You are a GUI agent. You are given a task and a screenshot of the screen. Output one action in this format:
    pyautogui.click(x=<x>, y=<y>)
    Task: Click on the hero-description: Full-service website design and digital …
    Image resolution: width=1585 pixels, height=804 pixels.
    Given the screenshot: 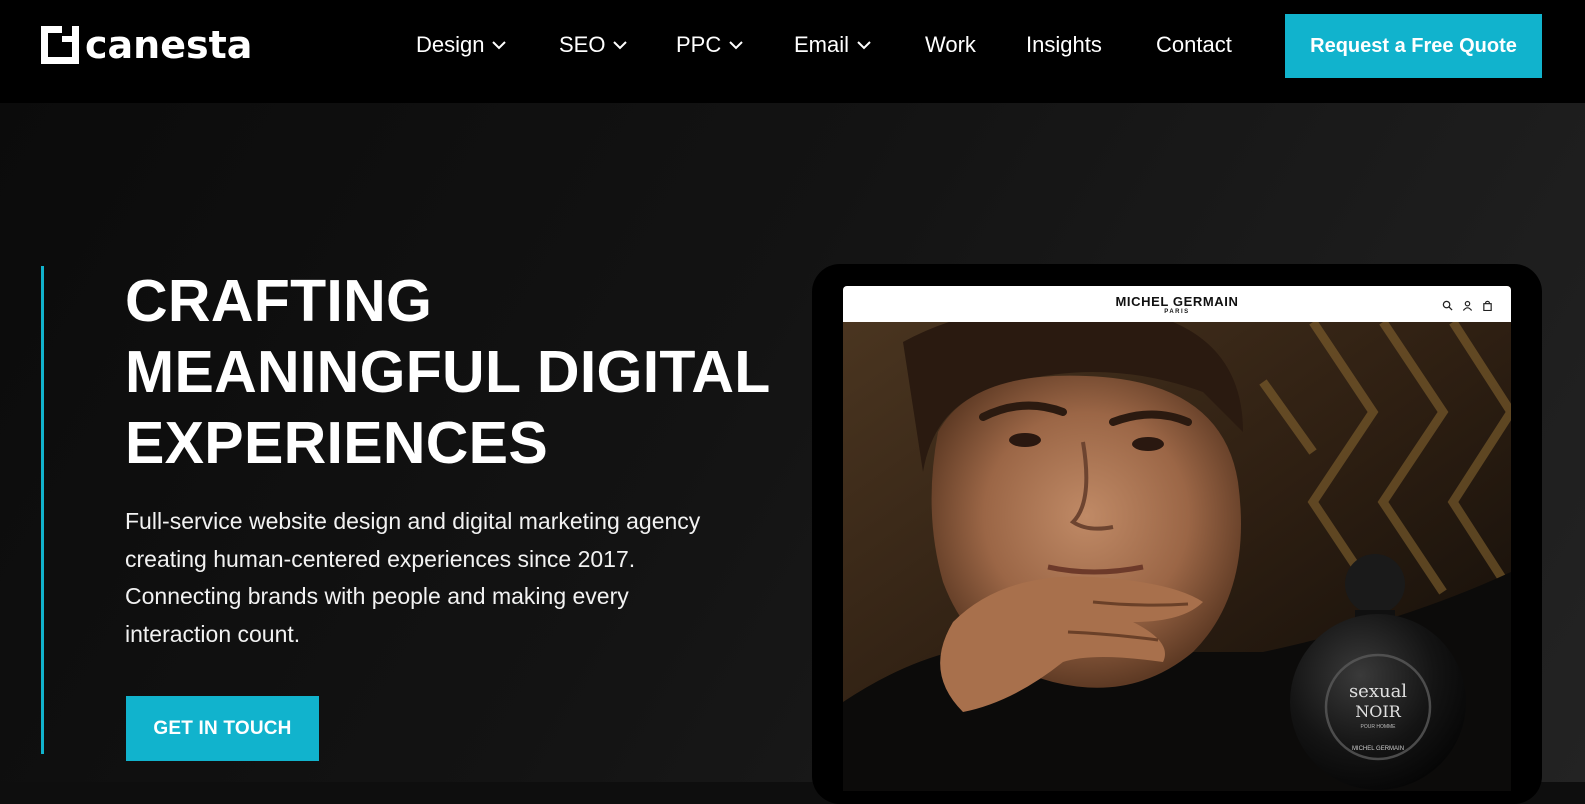 What is the action you would take?
    pyautogui.click(x=445, y=578)
    